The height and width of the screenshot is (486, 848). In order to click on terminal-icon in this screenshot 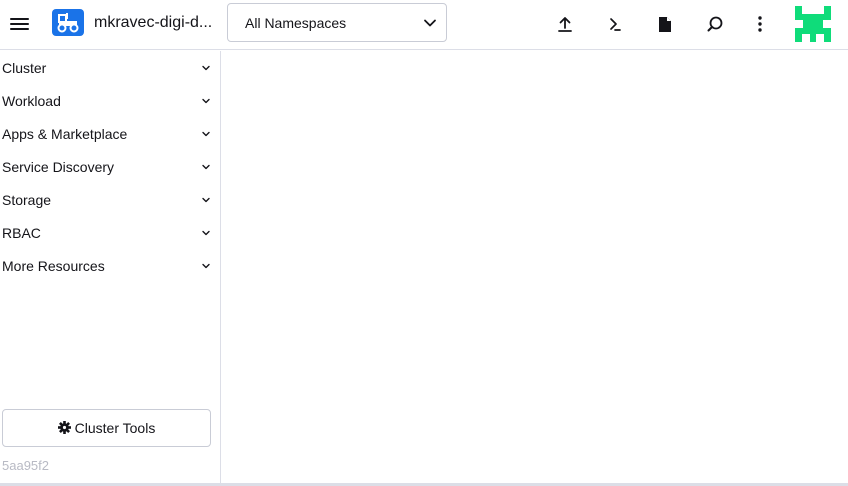, I will do `click(615, 24)`.